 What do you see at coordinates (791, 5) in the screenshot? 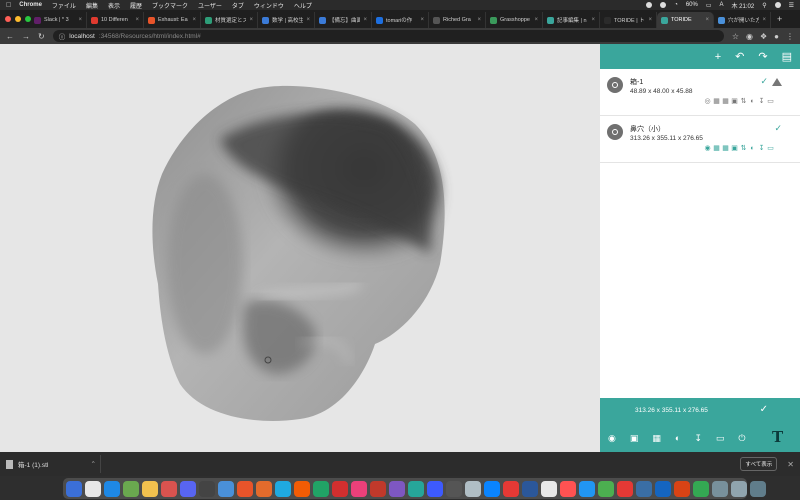
I see `menu-list-icon: ☰` at bounding box center [791, 5].